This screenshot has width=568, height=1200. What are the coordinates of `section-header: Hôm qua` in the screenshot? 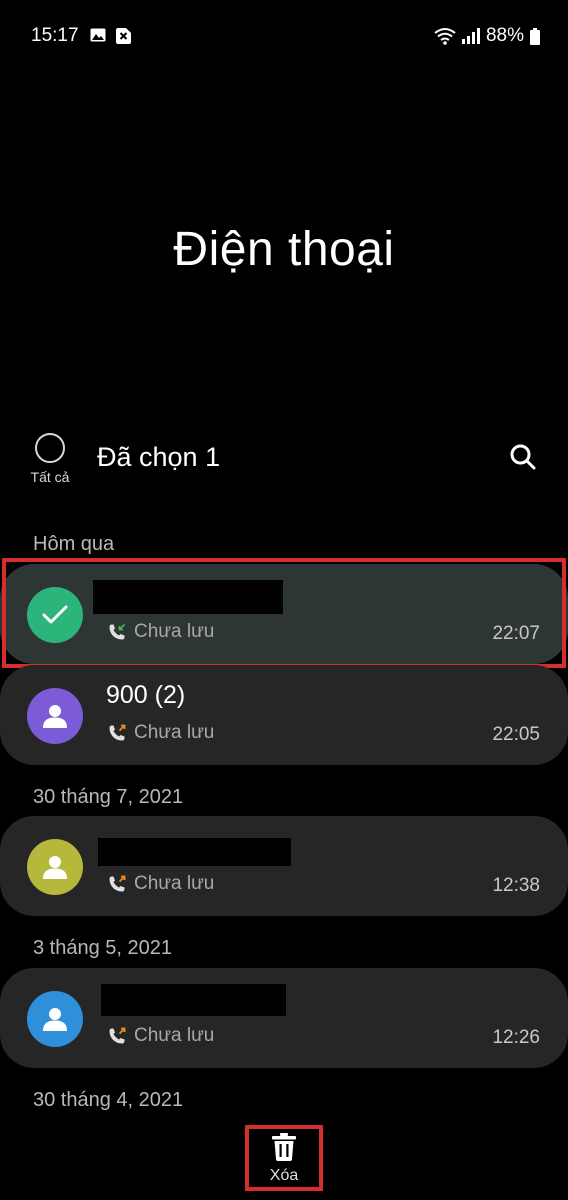 It's located at (74, 544).